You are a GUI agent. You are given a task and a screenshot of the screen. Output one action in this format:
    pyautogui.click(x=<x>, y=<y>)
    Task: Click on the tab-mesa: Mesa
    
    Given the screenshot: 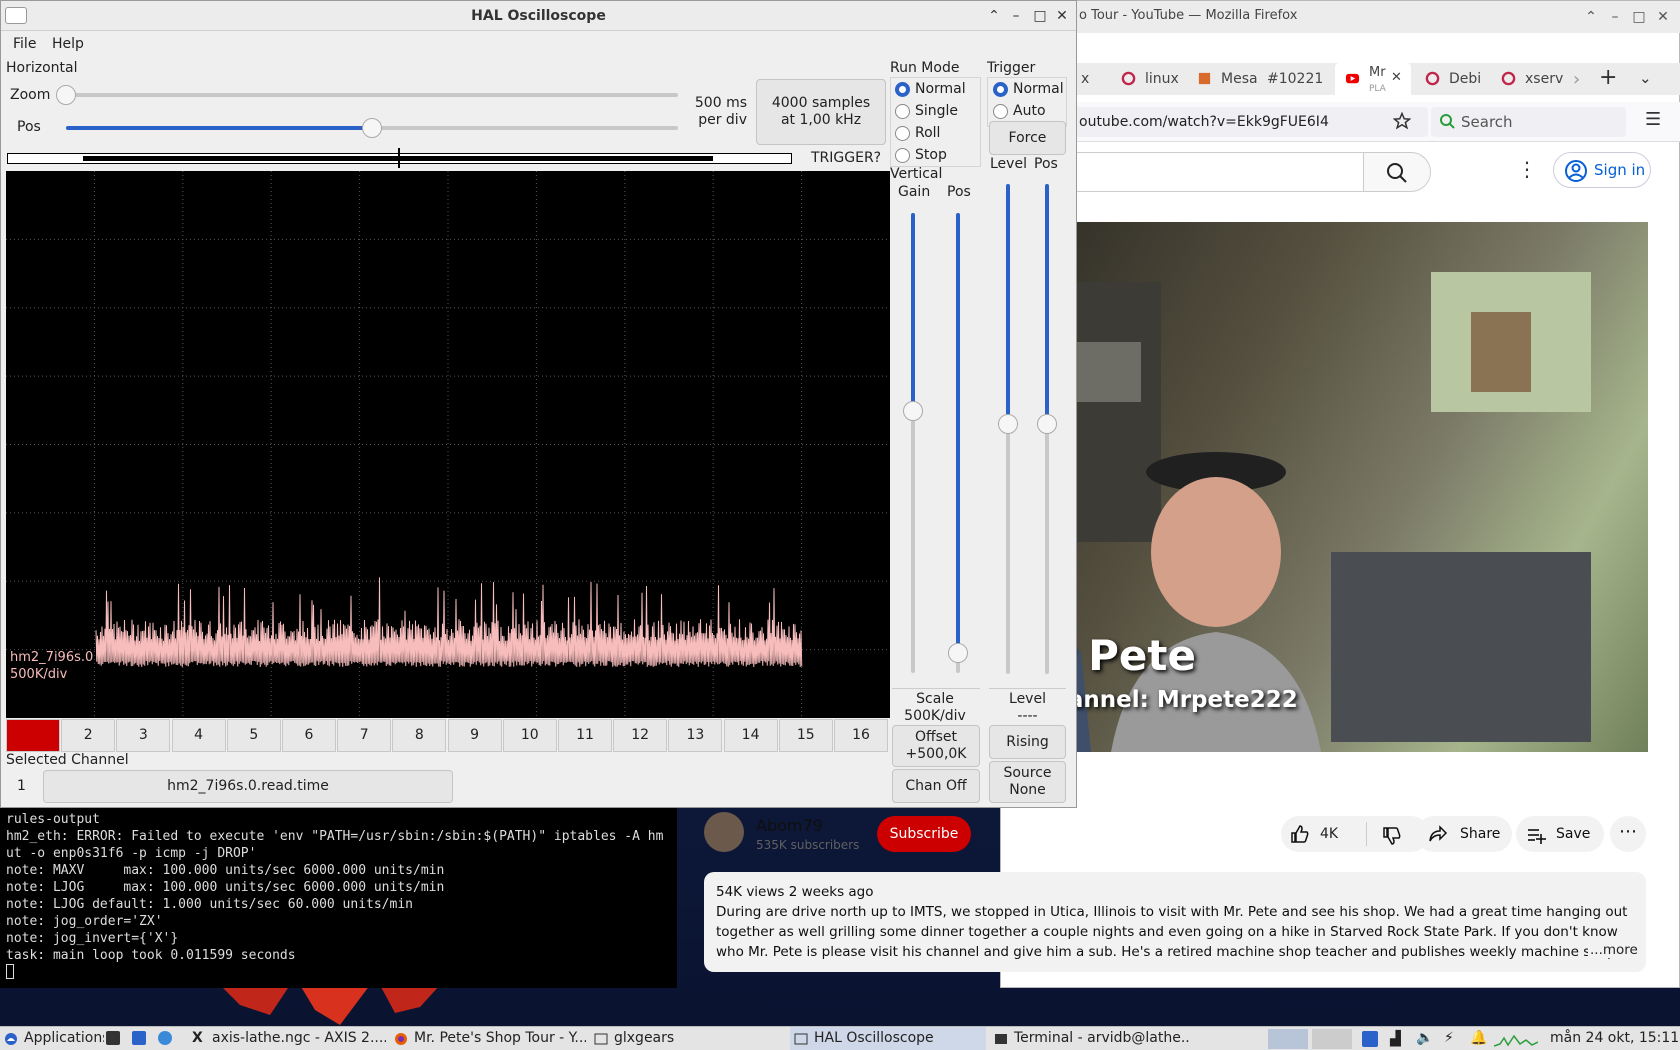 What is the action you would take?
    pyautogui.click(x=1223, y=79)
    